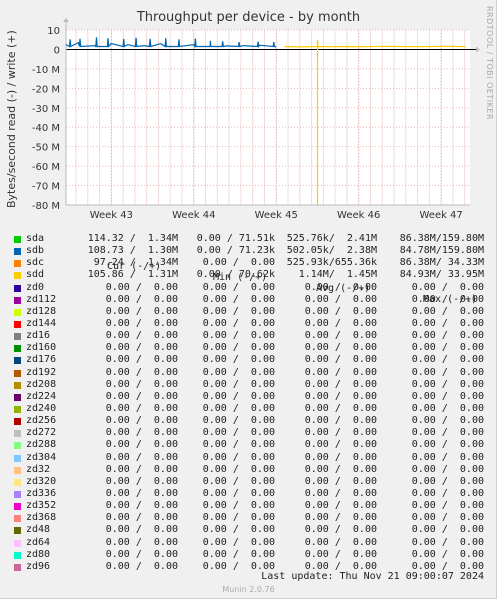  What do you see at coordinates (235, 238) in the screenshot?
I see `legend-min: 0.00 / 71.51k` at bounding box center [235, 238].